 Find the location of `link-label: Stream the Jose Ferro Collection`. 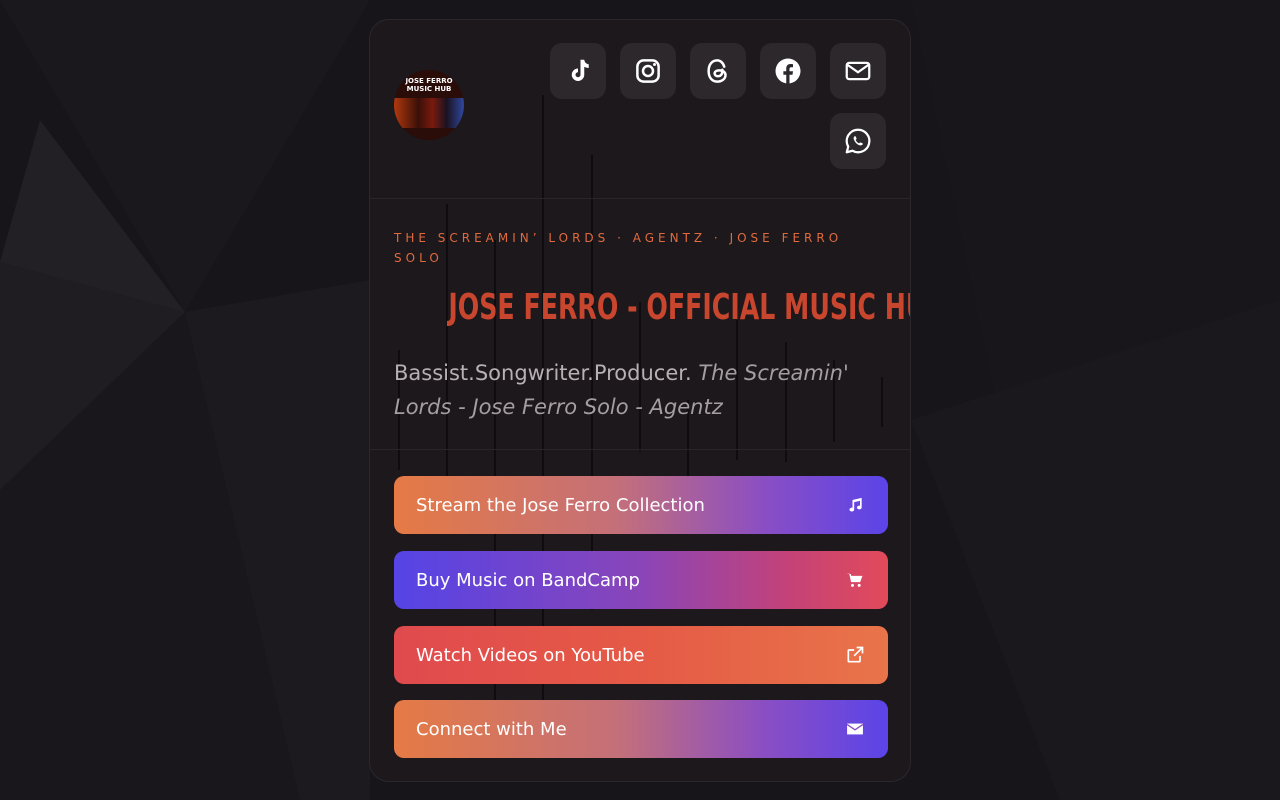

link-label: Stream the Jose Ferro Collection is located at coordinates (560, 505).